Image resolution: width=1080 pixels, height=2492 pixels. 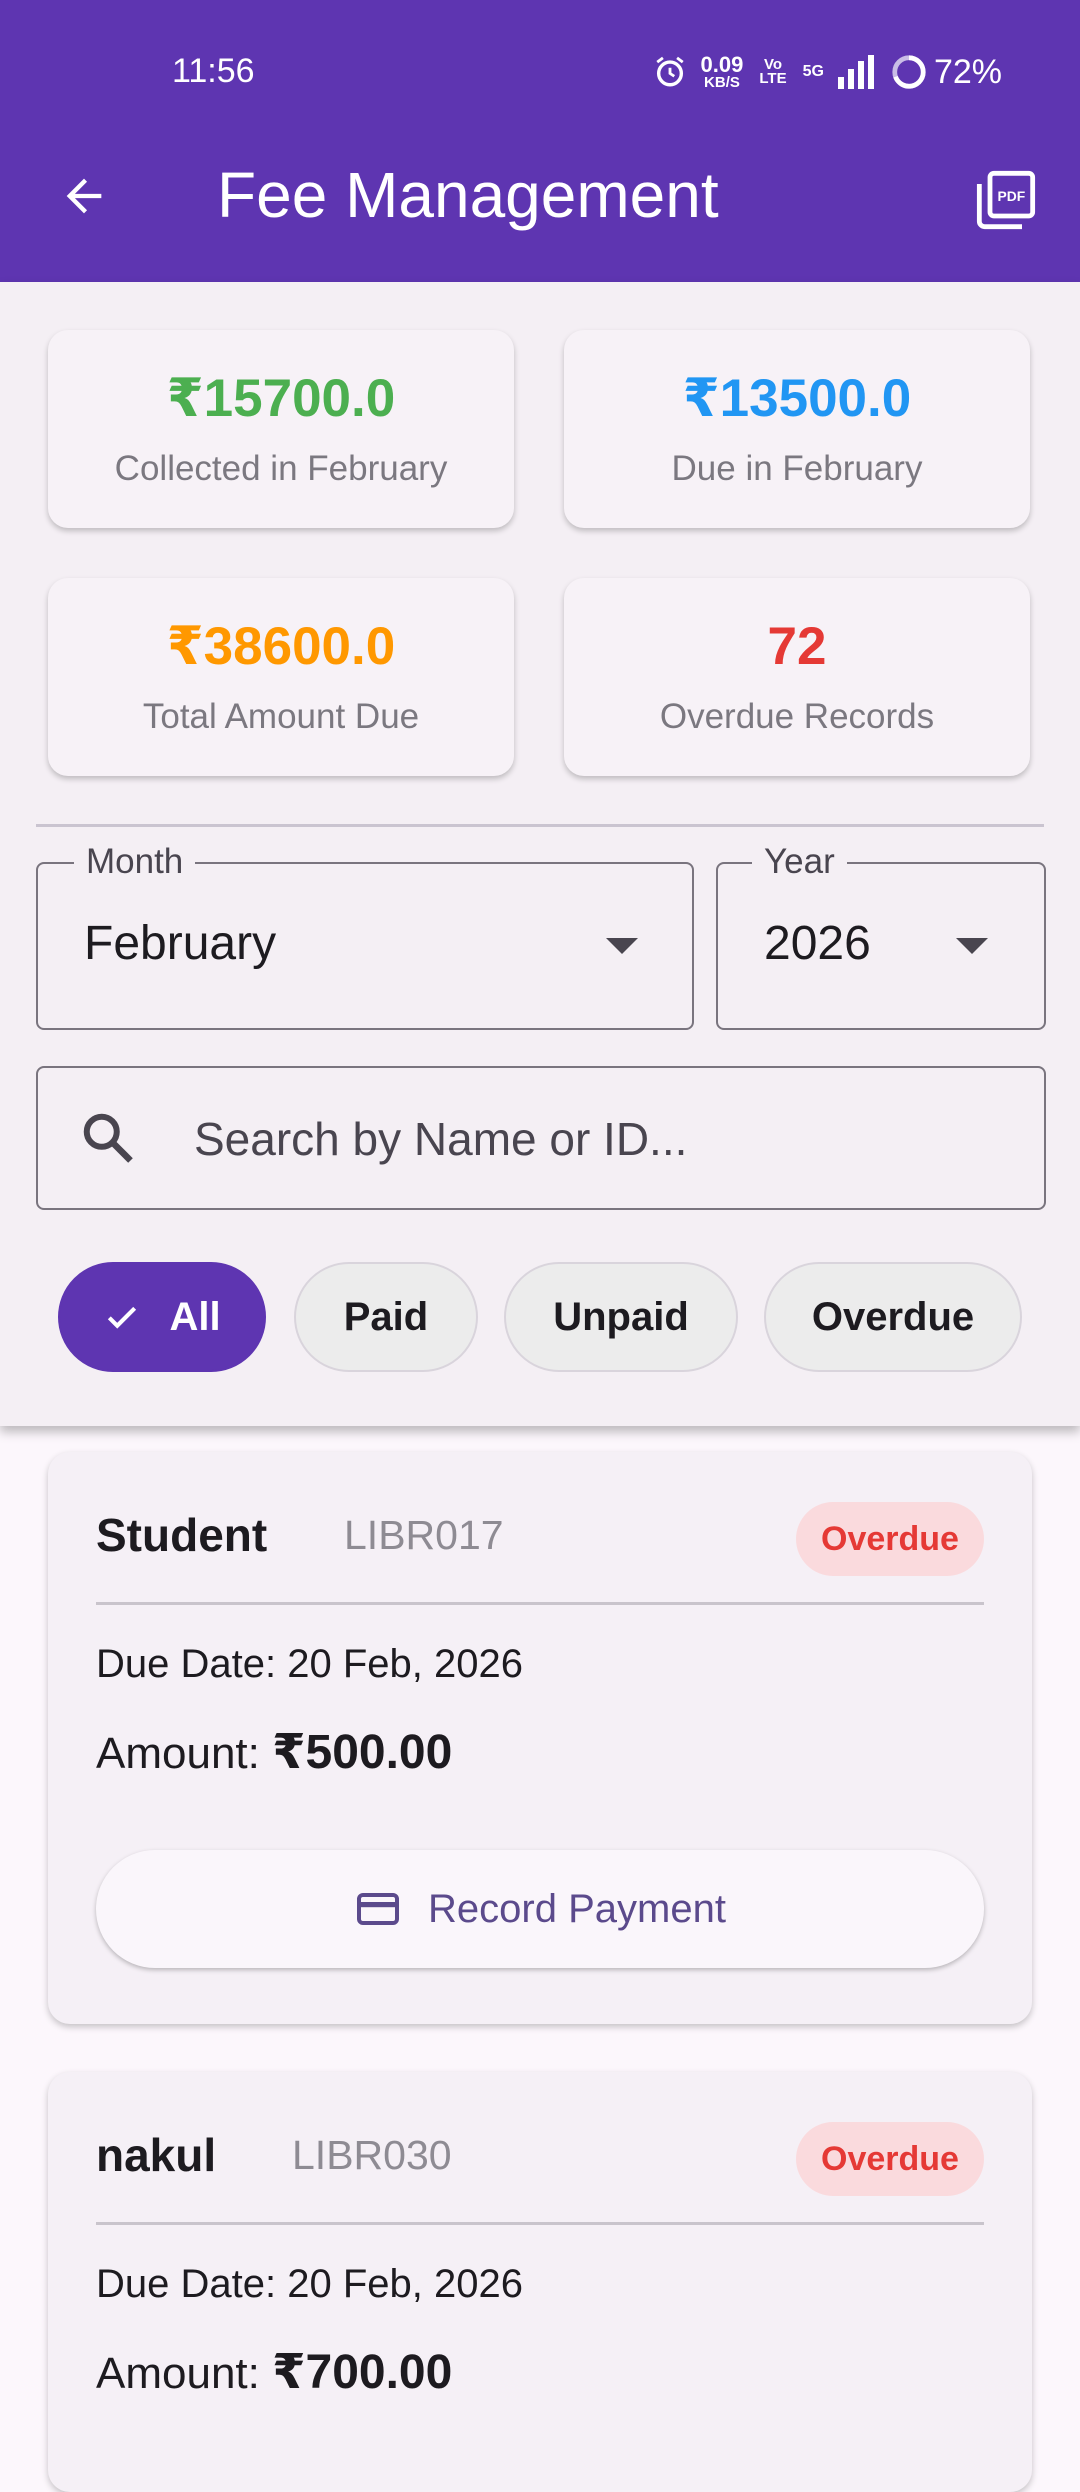 I want to click on pdf-export-icon: PDF, so click(x=1006, y=200).